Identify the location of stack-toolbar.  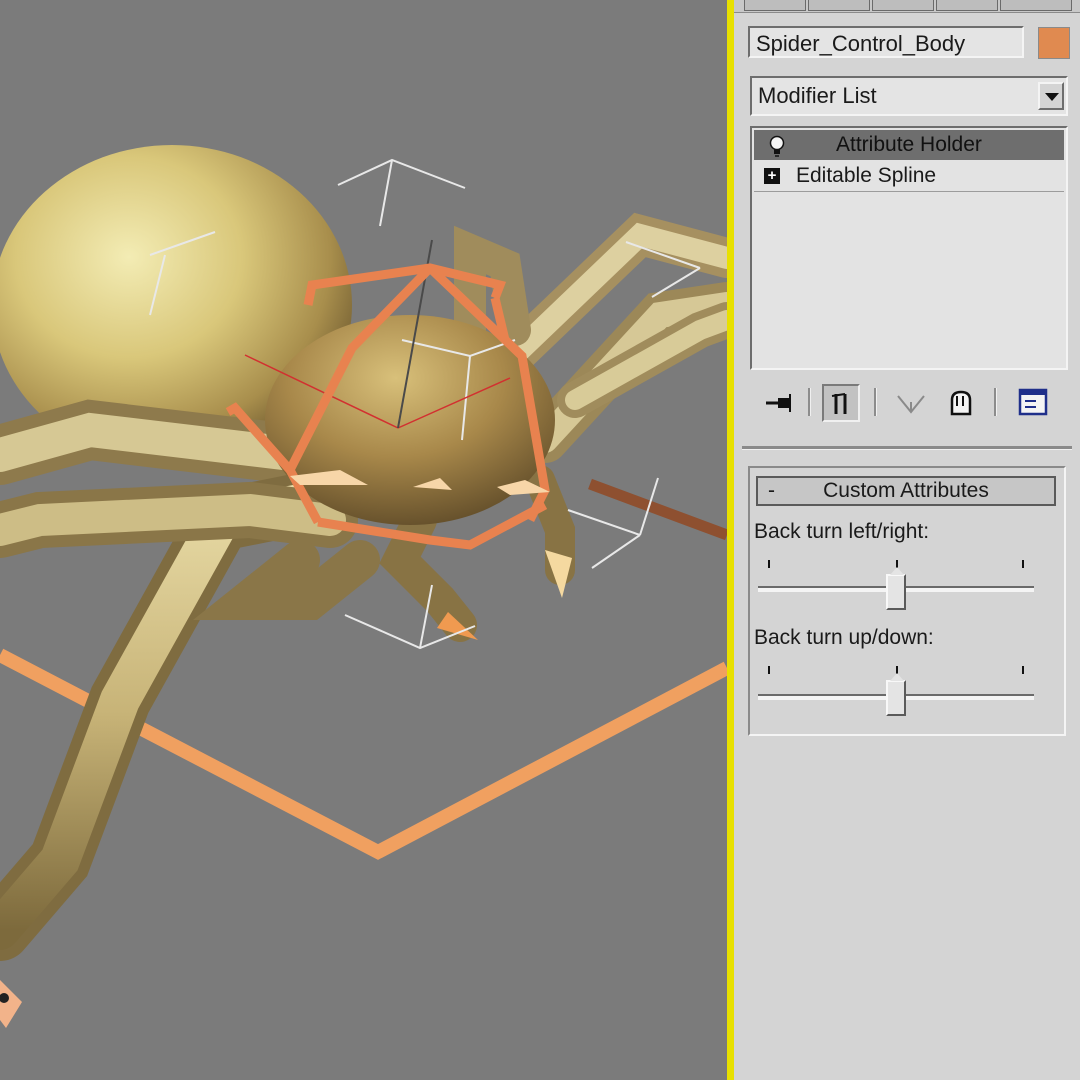
(909, 404).